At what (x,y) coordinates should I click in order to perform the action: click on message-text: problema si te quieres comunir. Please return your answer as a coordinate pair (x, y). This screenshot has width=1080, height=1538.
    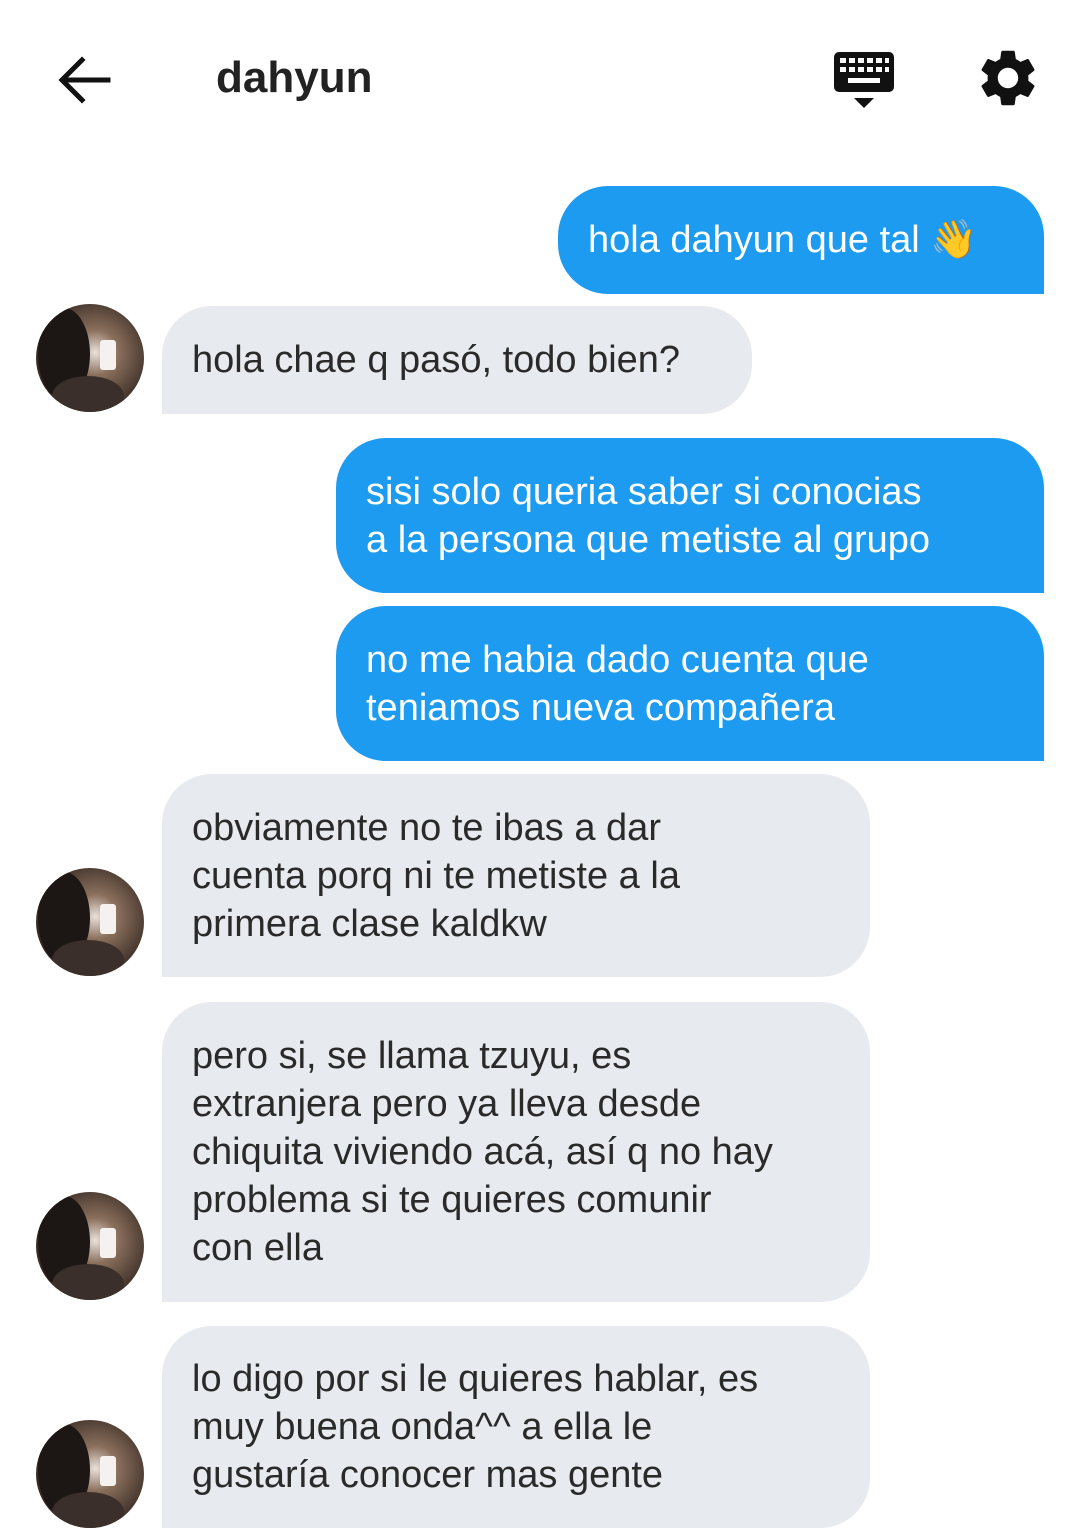
    Looking at the image, I should click on (452, 1200).